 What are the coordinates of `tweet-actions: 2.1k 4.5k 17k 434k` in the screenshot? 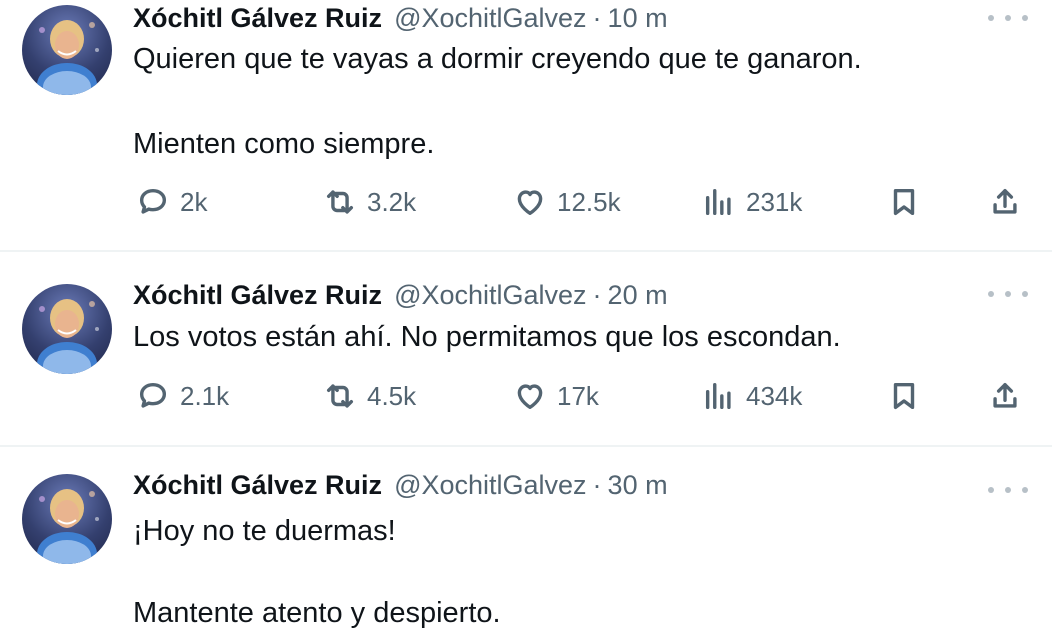 It's located at (526, 396).